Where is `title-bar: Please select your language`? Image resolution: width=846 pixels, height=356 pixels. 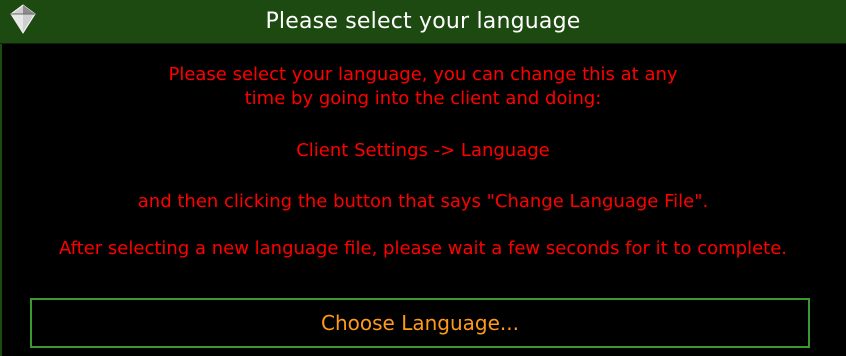 title-bar: Please select your language is located at coordinates (423, 22).